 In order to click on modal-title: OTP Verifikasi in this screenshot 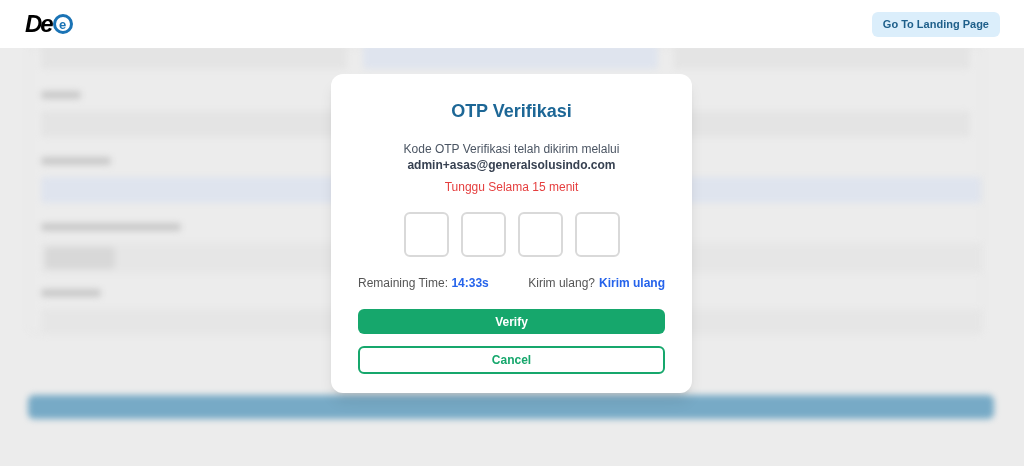, I will do `click(511, 111)`.